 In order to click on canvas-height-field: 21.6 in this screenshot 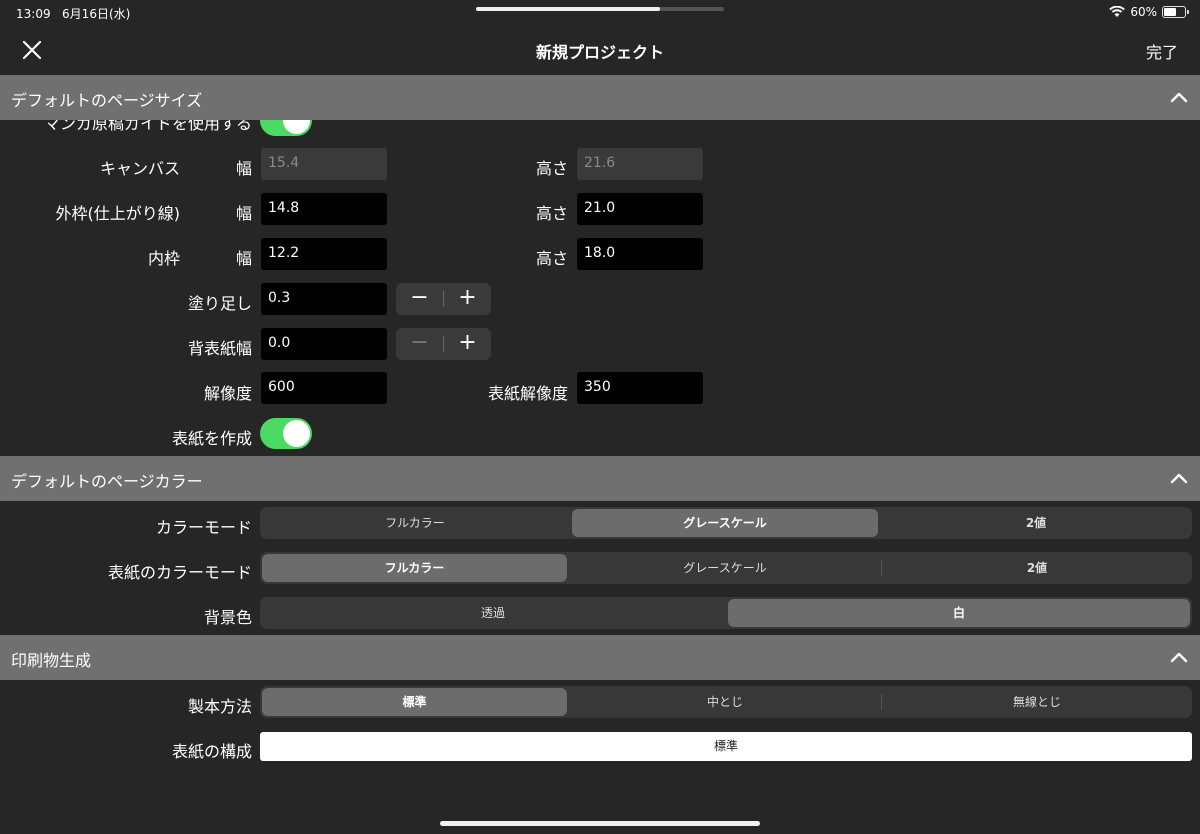, I will do `click(640, 164)`.